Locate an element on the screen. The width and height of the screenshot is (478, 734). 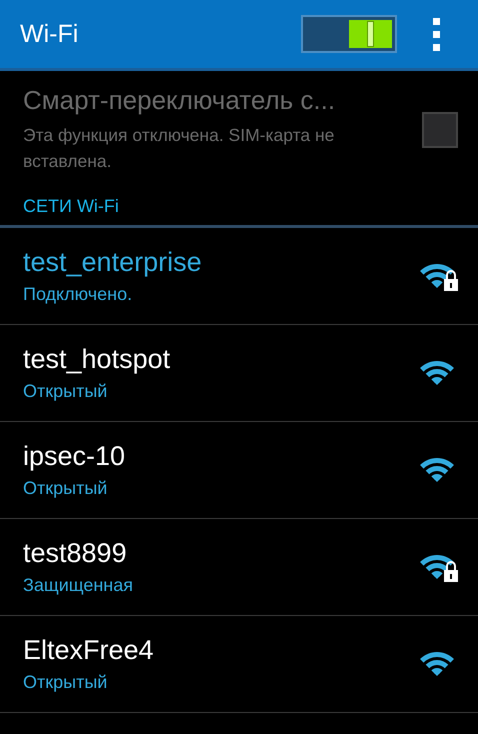
network-name: test_enterprise is located at coordinates (113, 262).